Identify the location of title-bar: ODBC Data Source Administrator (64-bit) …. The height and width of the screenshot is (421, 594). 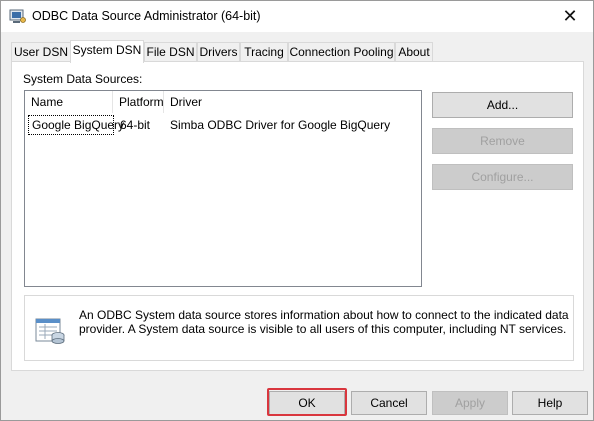
(297, 16).